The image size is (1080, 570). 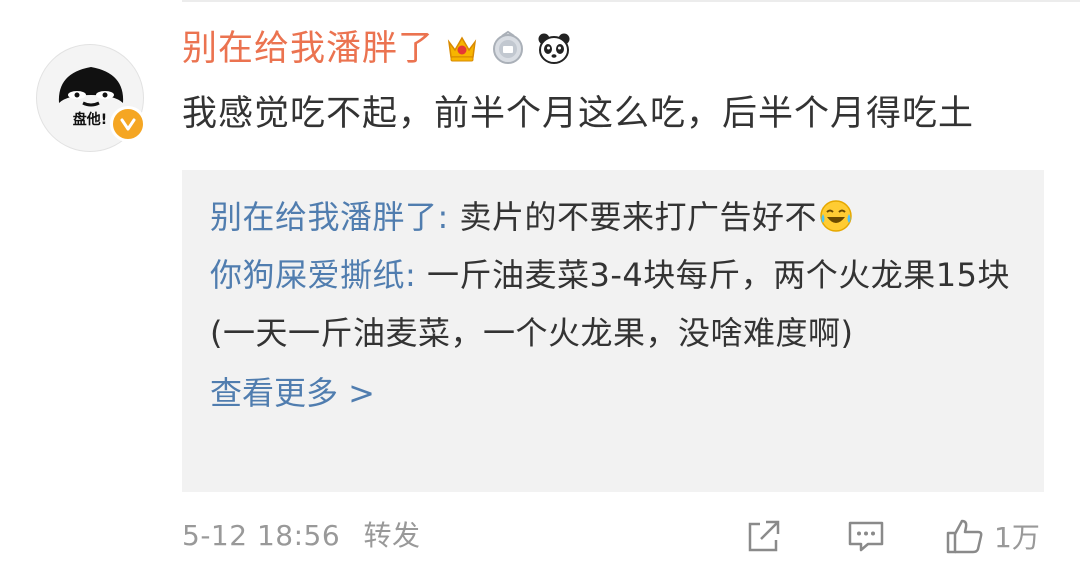 What do you see at coordinates (631, 1) in the screenshot?
I see `top-divider` at bounding box center [631, 1].